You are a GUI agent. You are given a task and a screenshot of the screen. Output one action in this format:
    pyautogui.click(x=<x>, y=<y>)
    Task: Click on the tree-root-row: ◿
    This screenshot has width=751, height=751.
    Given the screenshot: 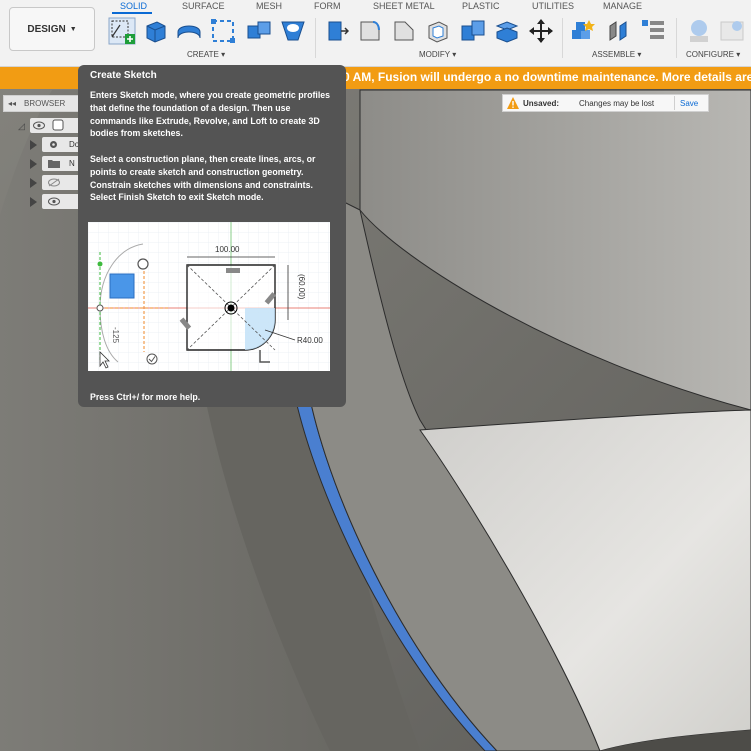 What is the action you would take?
    pyautogui.click(x=57, y=126)
    